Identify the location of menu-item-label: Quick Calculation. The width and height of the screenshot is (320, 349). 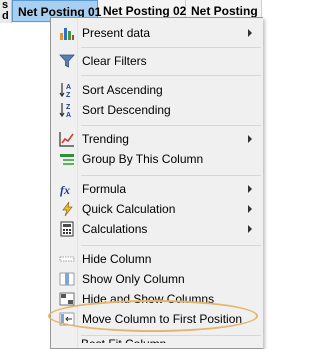
(129, 209).